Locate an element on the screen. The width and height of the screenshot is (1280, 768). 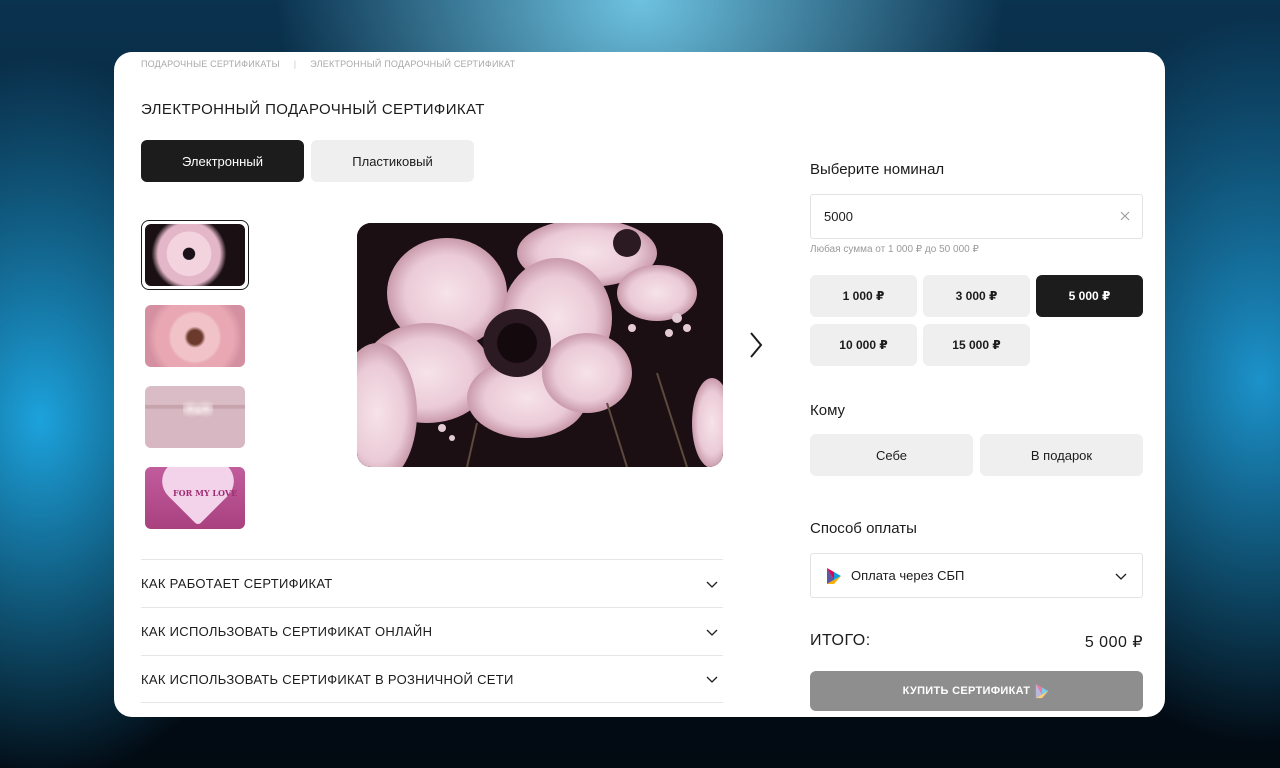
nominal-option-3000: 3 000 ₽ is located at coordinates (976, 296).